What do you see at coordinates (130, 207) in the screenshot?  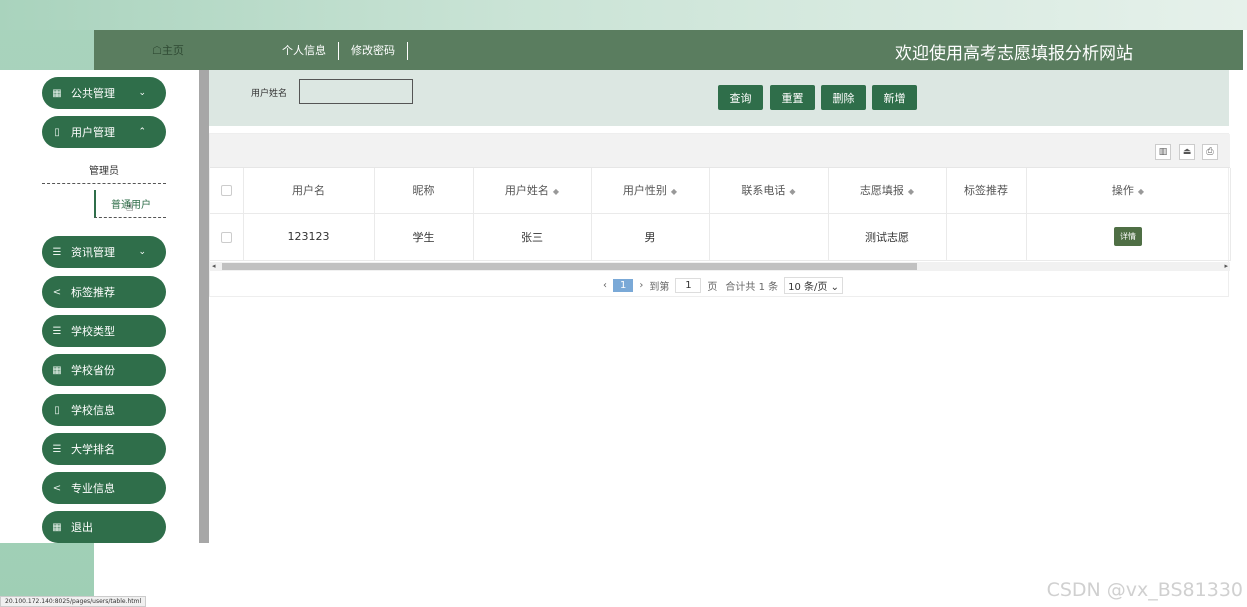 I see `mouse-cursor-icon: ☝` at bounding box center [130, 207].